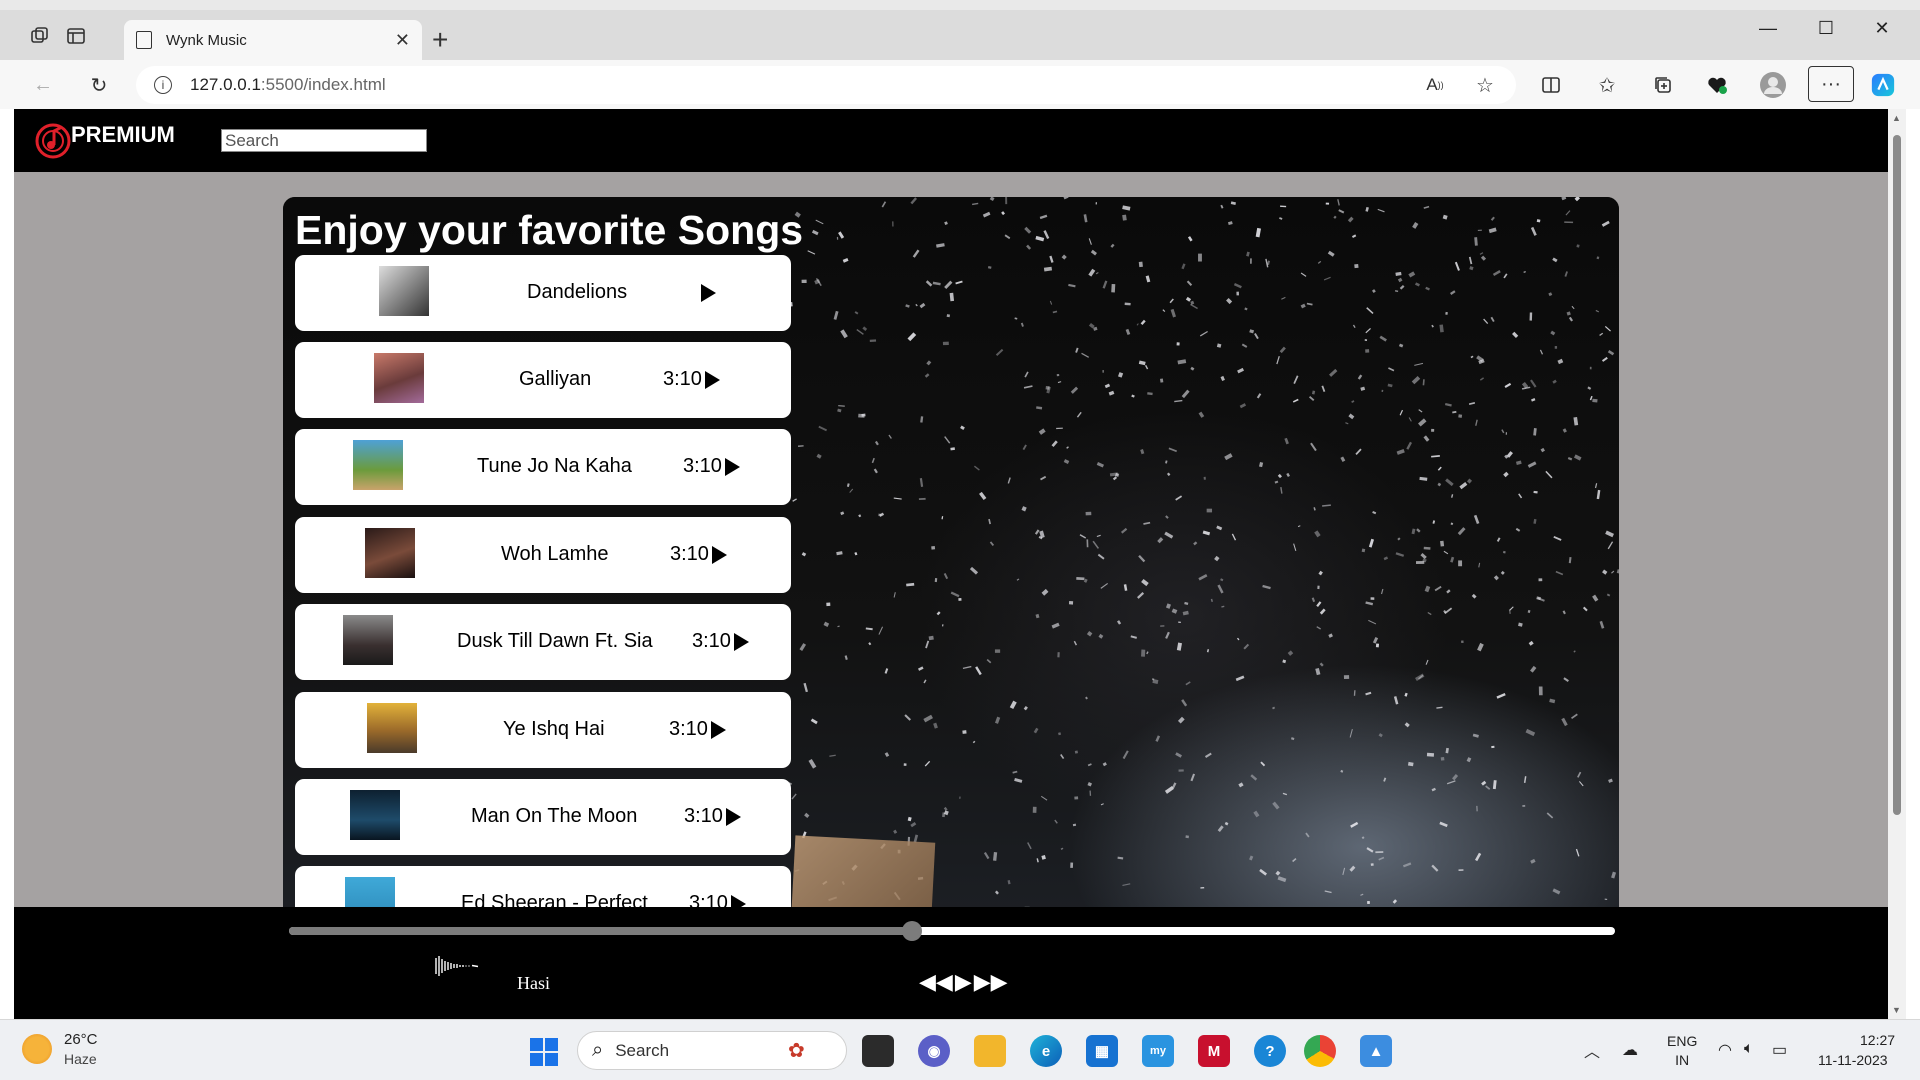 The height and width of the screenshot is (1080, 1920). What do you see at coordinates (1320, 1051) in the screenshot?
I see `chrome-icon` at bounding box center [1320, 1051].